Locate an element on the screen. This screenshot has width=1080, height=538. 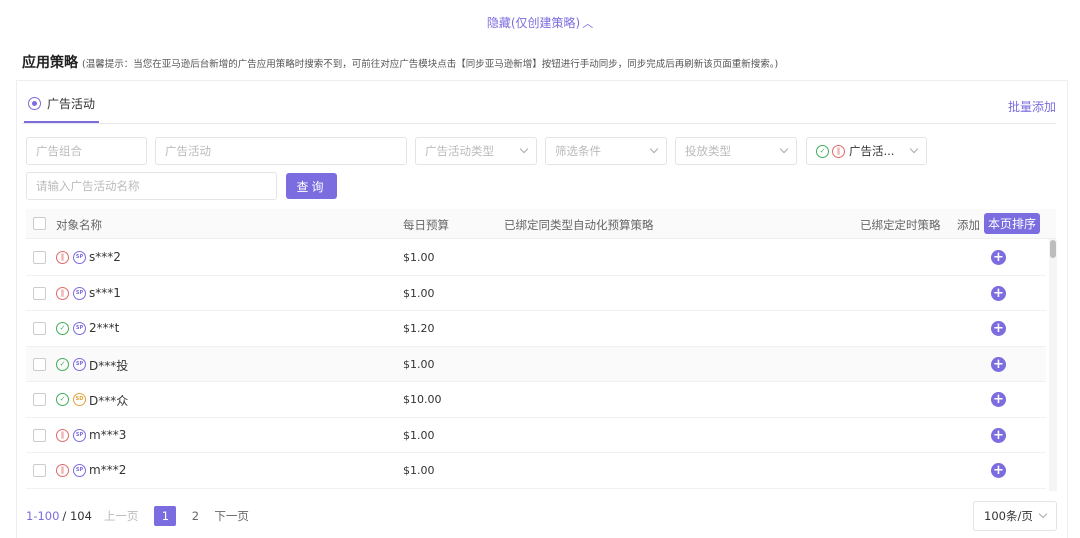
page-size-select: 100条/页 is located at coordinates (1015, 516).